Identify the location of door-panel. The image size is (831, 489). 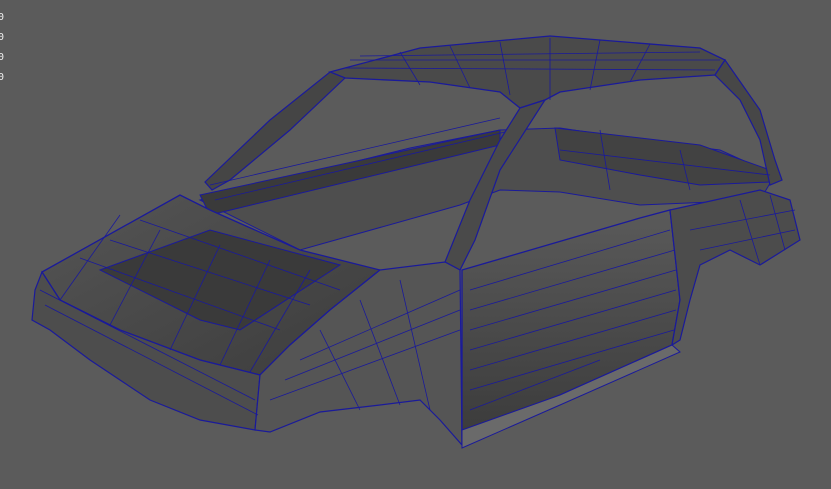
(571, 327).